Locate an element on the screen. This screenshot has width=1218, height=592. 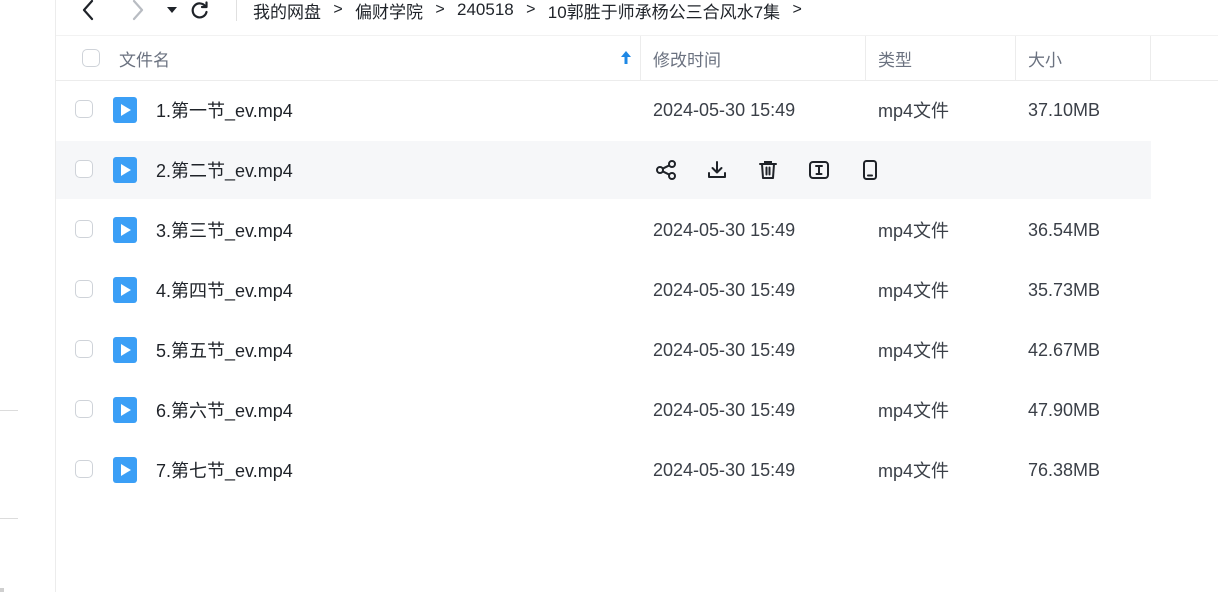
table-row: 1.第一节_ev.mp4 2024-05-30 15:49 mp4文件 37.10MB is located at coordinates (603, 110).